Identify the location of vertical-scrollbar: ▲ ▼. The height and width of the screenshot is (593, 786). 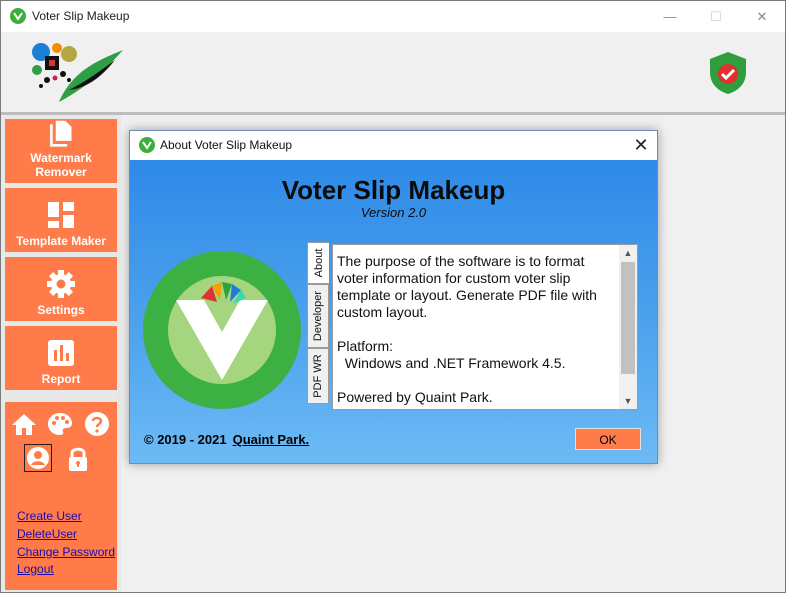
(628, 327).